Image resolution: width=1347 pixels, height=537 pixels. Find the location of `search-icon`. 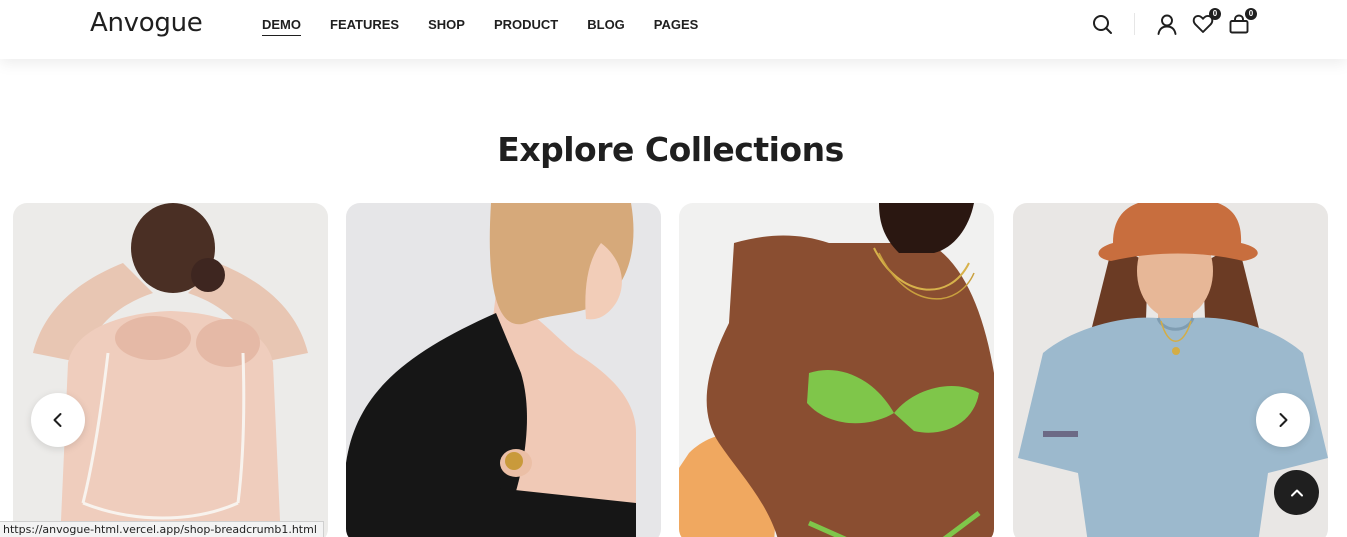

search-icon is located at coordinates (1102, 24).